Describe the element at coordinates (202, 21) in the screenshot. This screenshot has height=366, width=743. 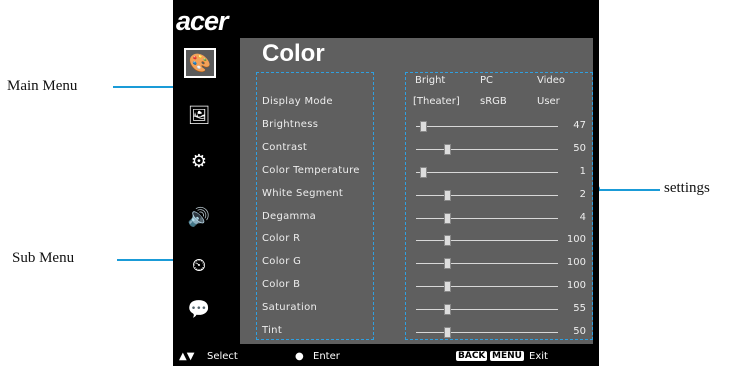
I see `acer-logo: acer` at that location.